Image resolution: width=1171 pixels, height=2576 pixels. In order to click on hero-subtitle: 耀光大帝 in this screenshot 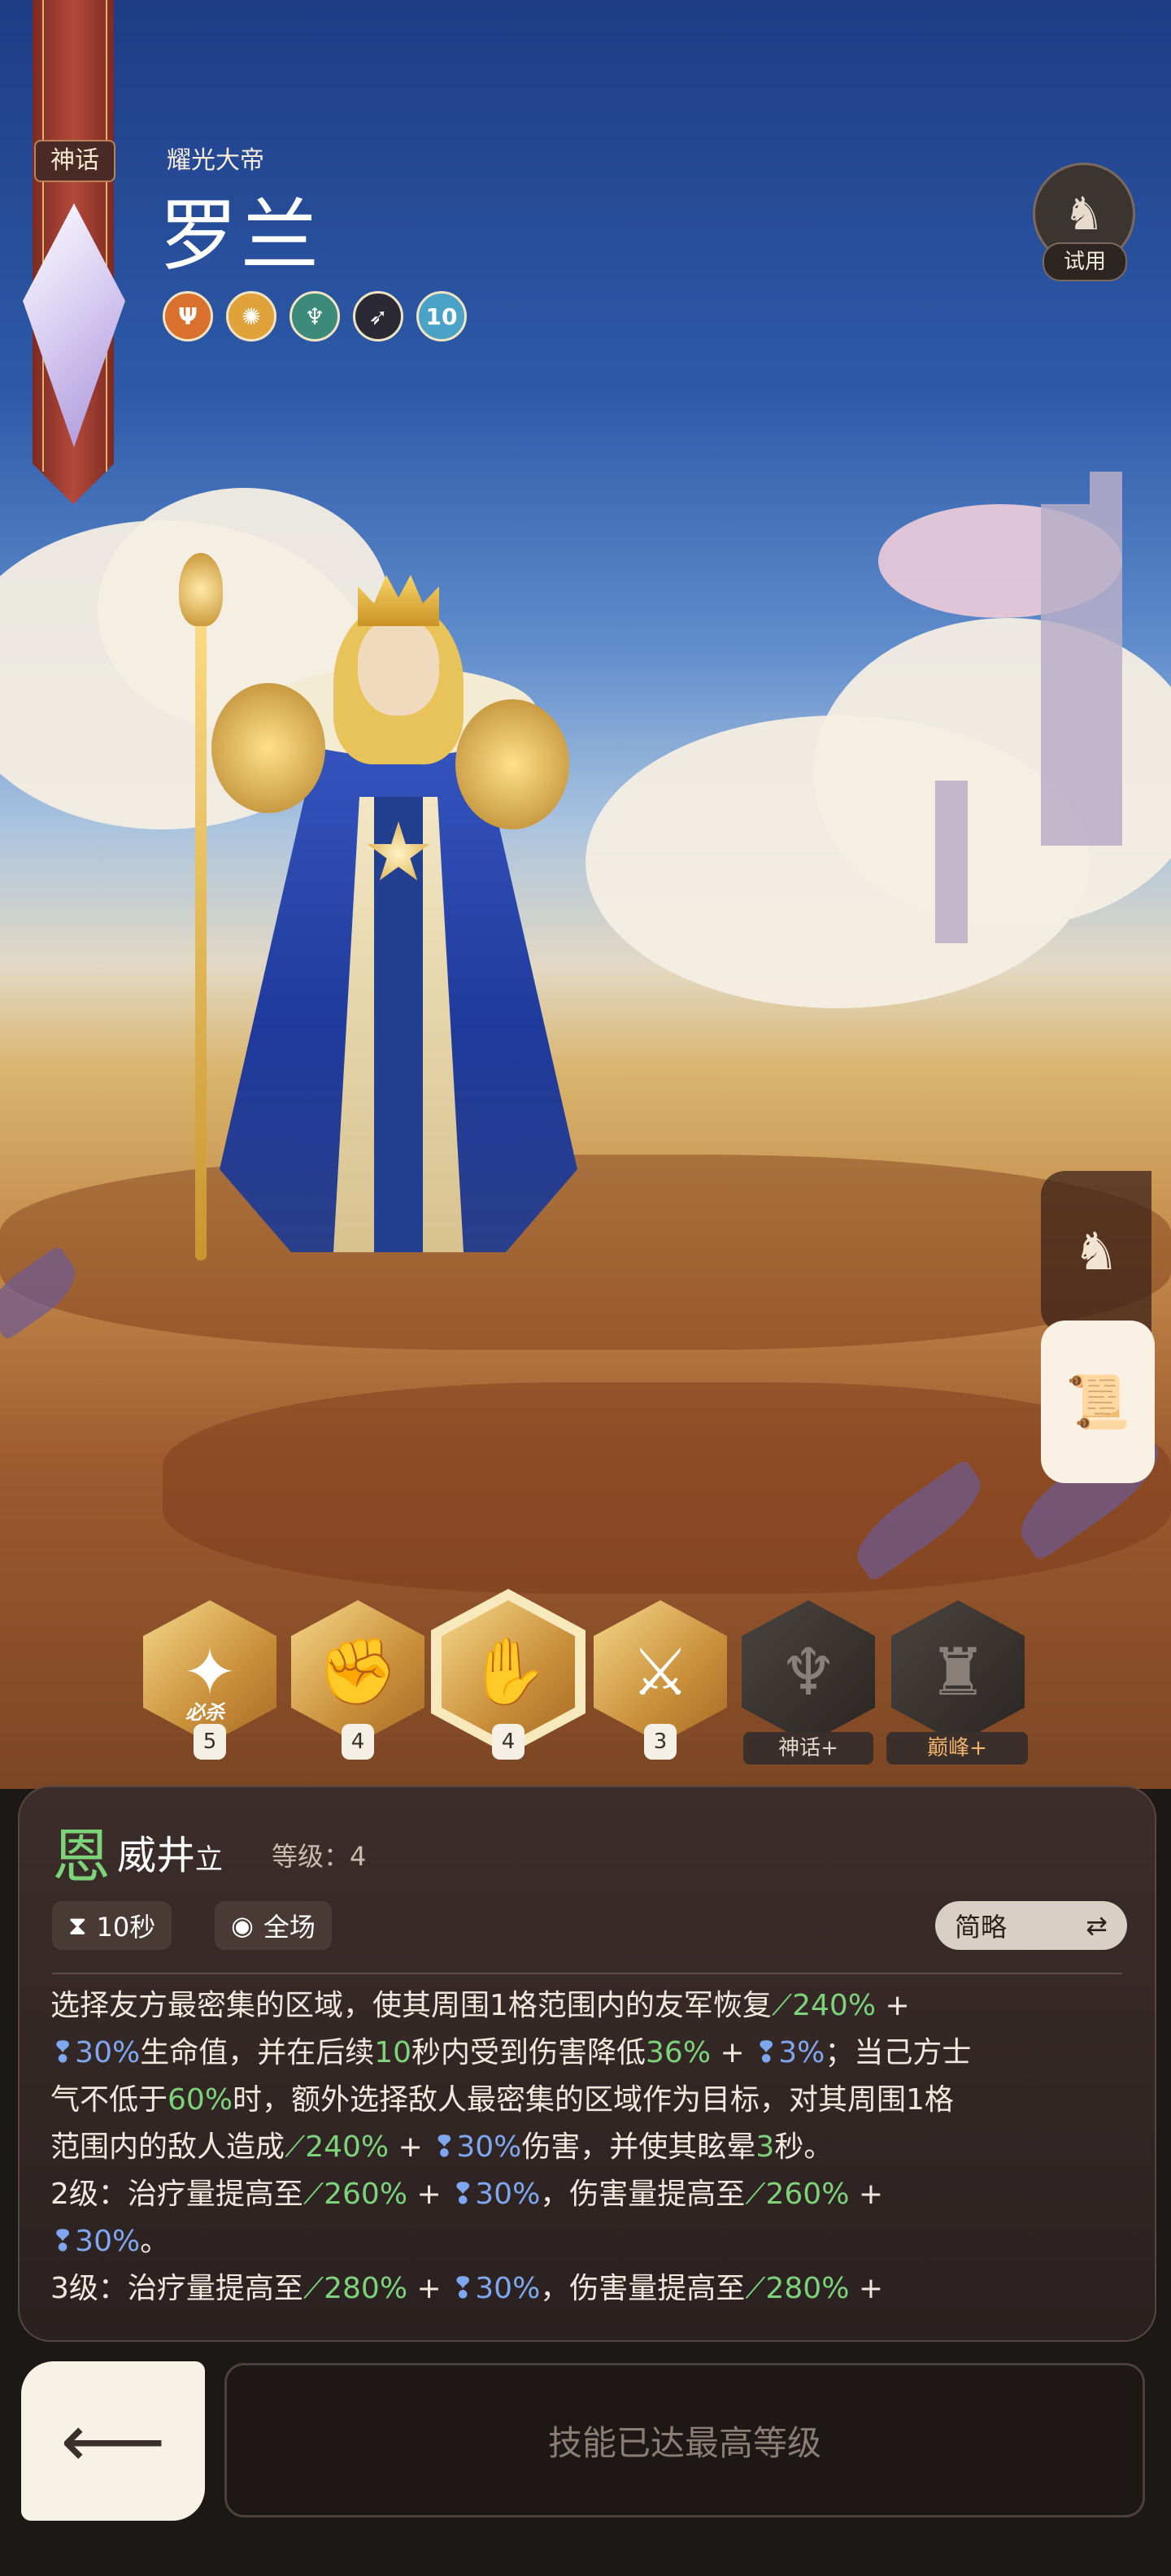, I will do `click(215, 161)`.